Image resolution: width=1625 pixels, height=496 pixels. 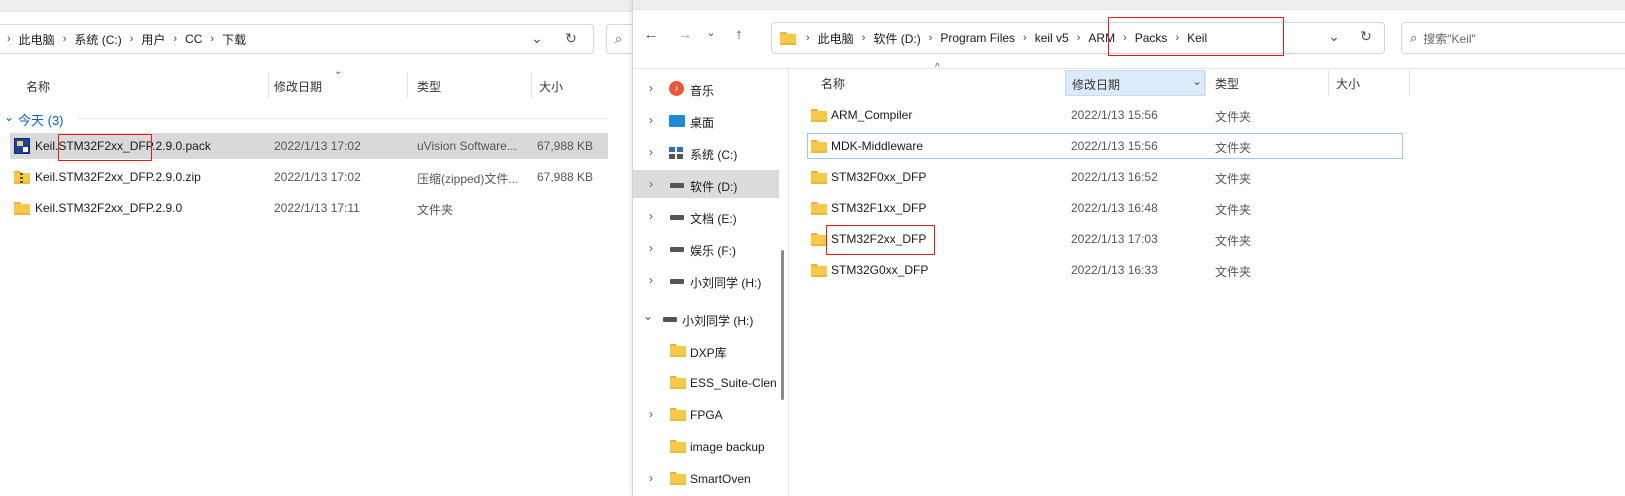 What do you see at coordinates (1135, 83) in the screenshot?
I see `column-header-date-hovered: 修改日期 ⌄` at bounding box center [1135, 83].